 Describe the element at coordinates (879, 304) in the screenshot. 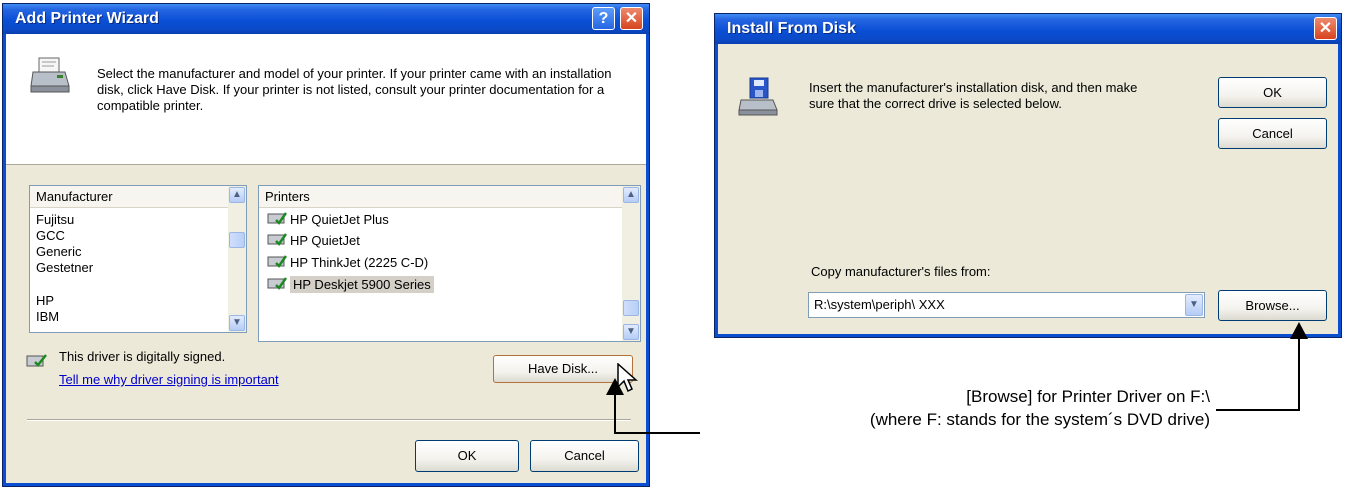

I see `path-input: R:\system\periph\ XXX` at that location.